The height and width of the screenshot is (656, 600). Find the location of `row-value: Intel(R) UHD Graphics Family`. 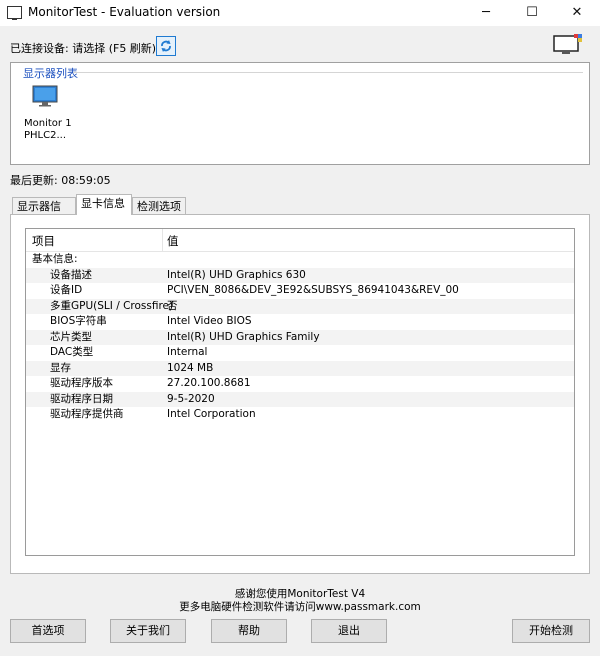

row-value: Intel(R) UHD Graphics Family is located at coordinates (243, 336).